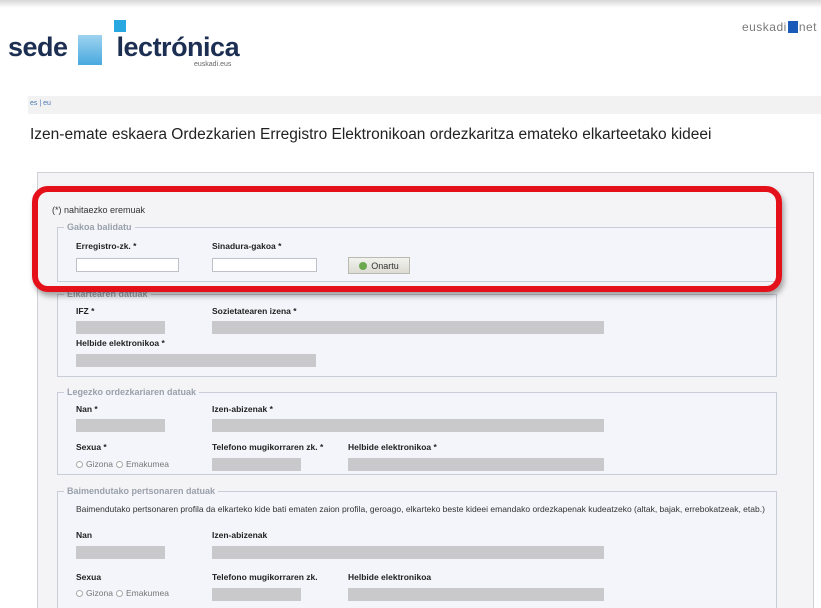  I want to click on key-validation-fieldset: Gakoa balidatu, so click(417, 252).